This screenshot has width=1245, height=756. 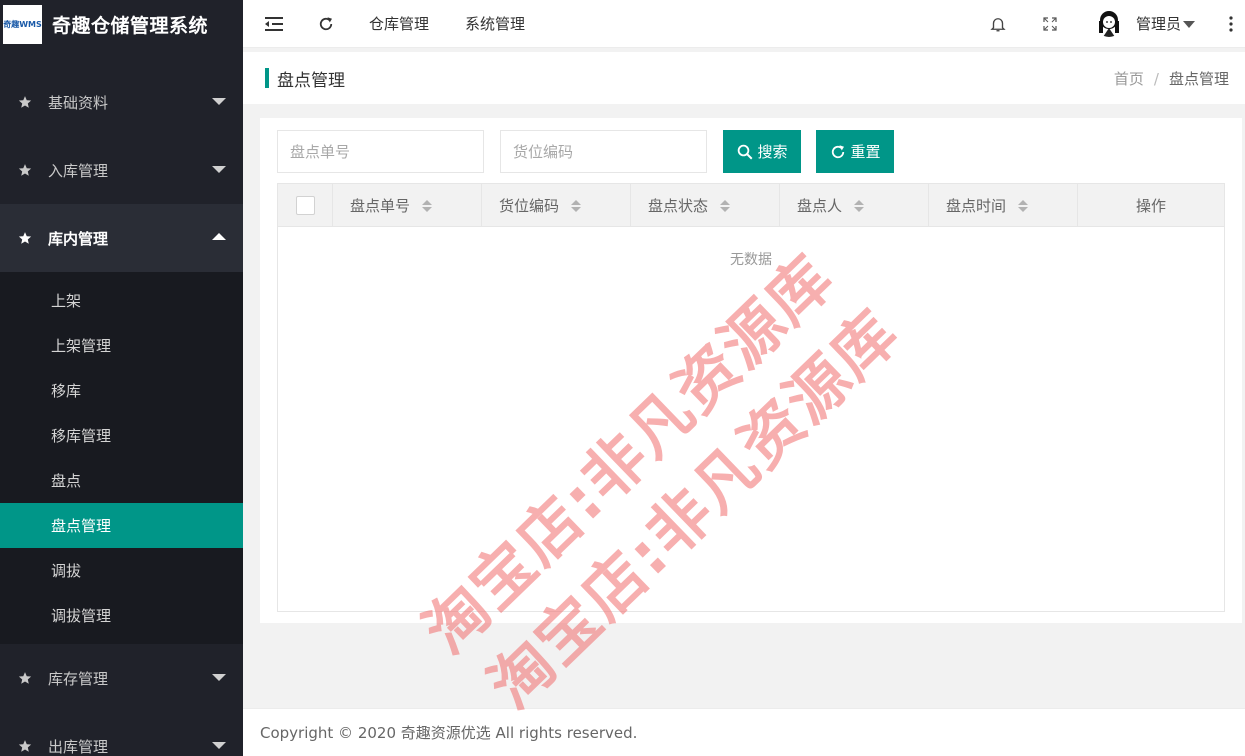 I want to click on page-title-bar: 盘点管理 首页 / 盘点管理, so click(x=744, y=78).